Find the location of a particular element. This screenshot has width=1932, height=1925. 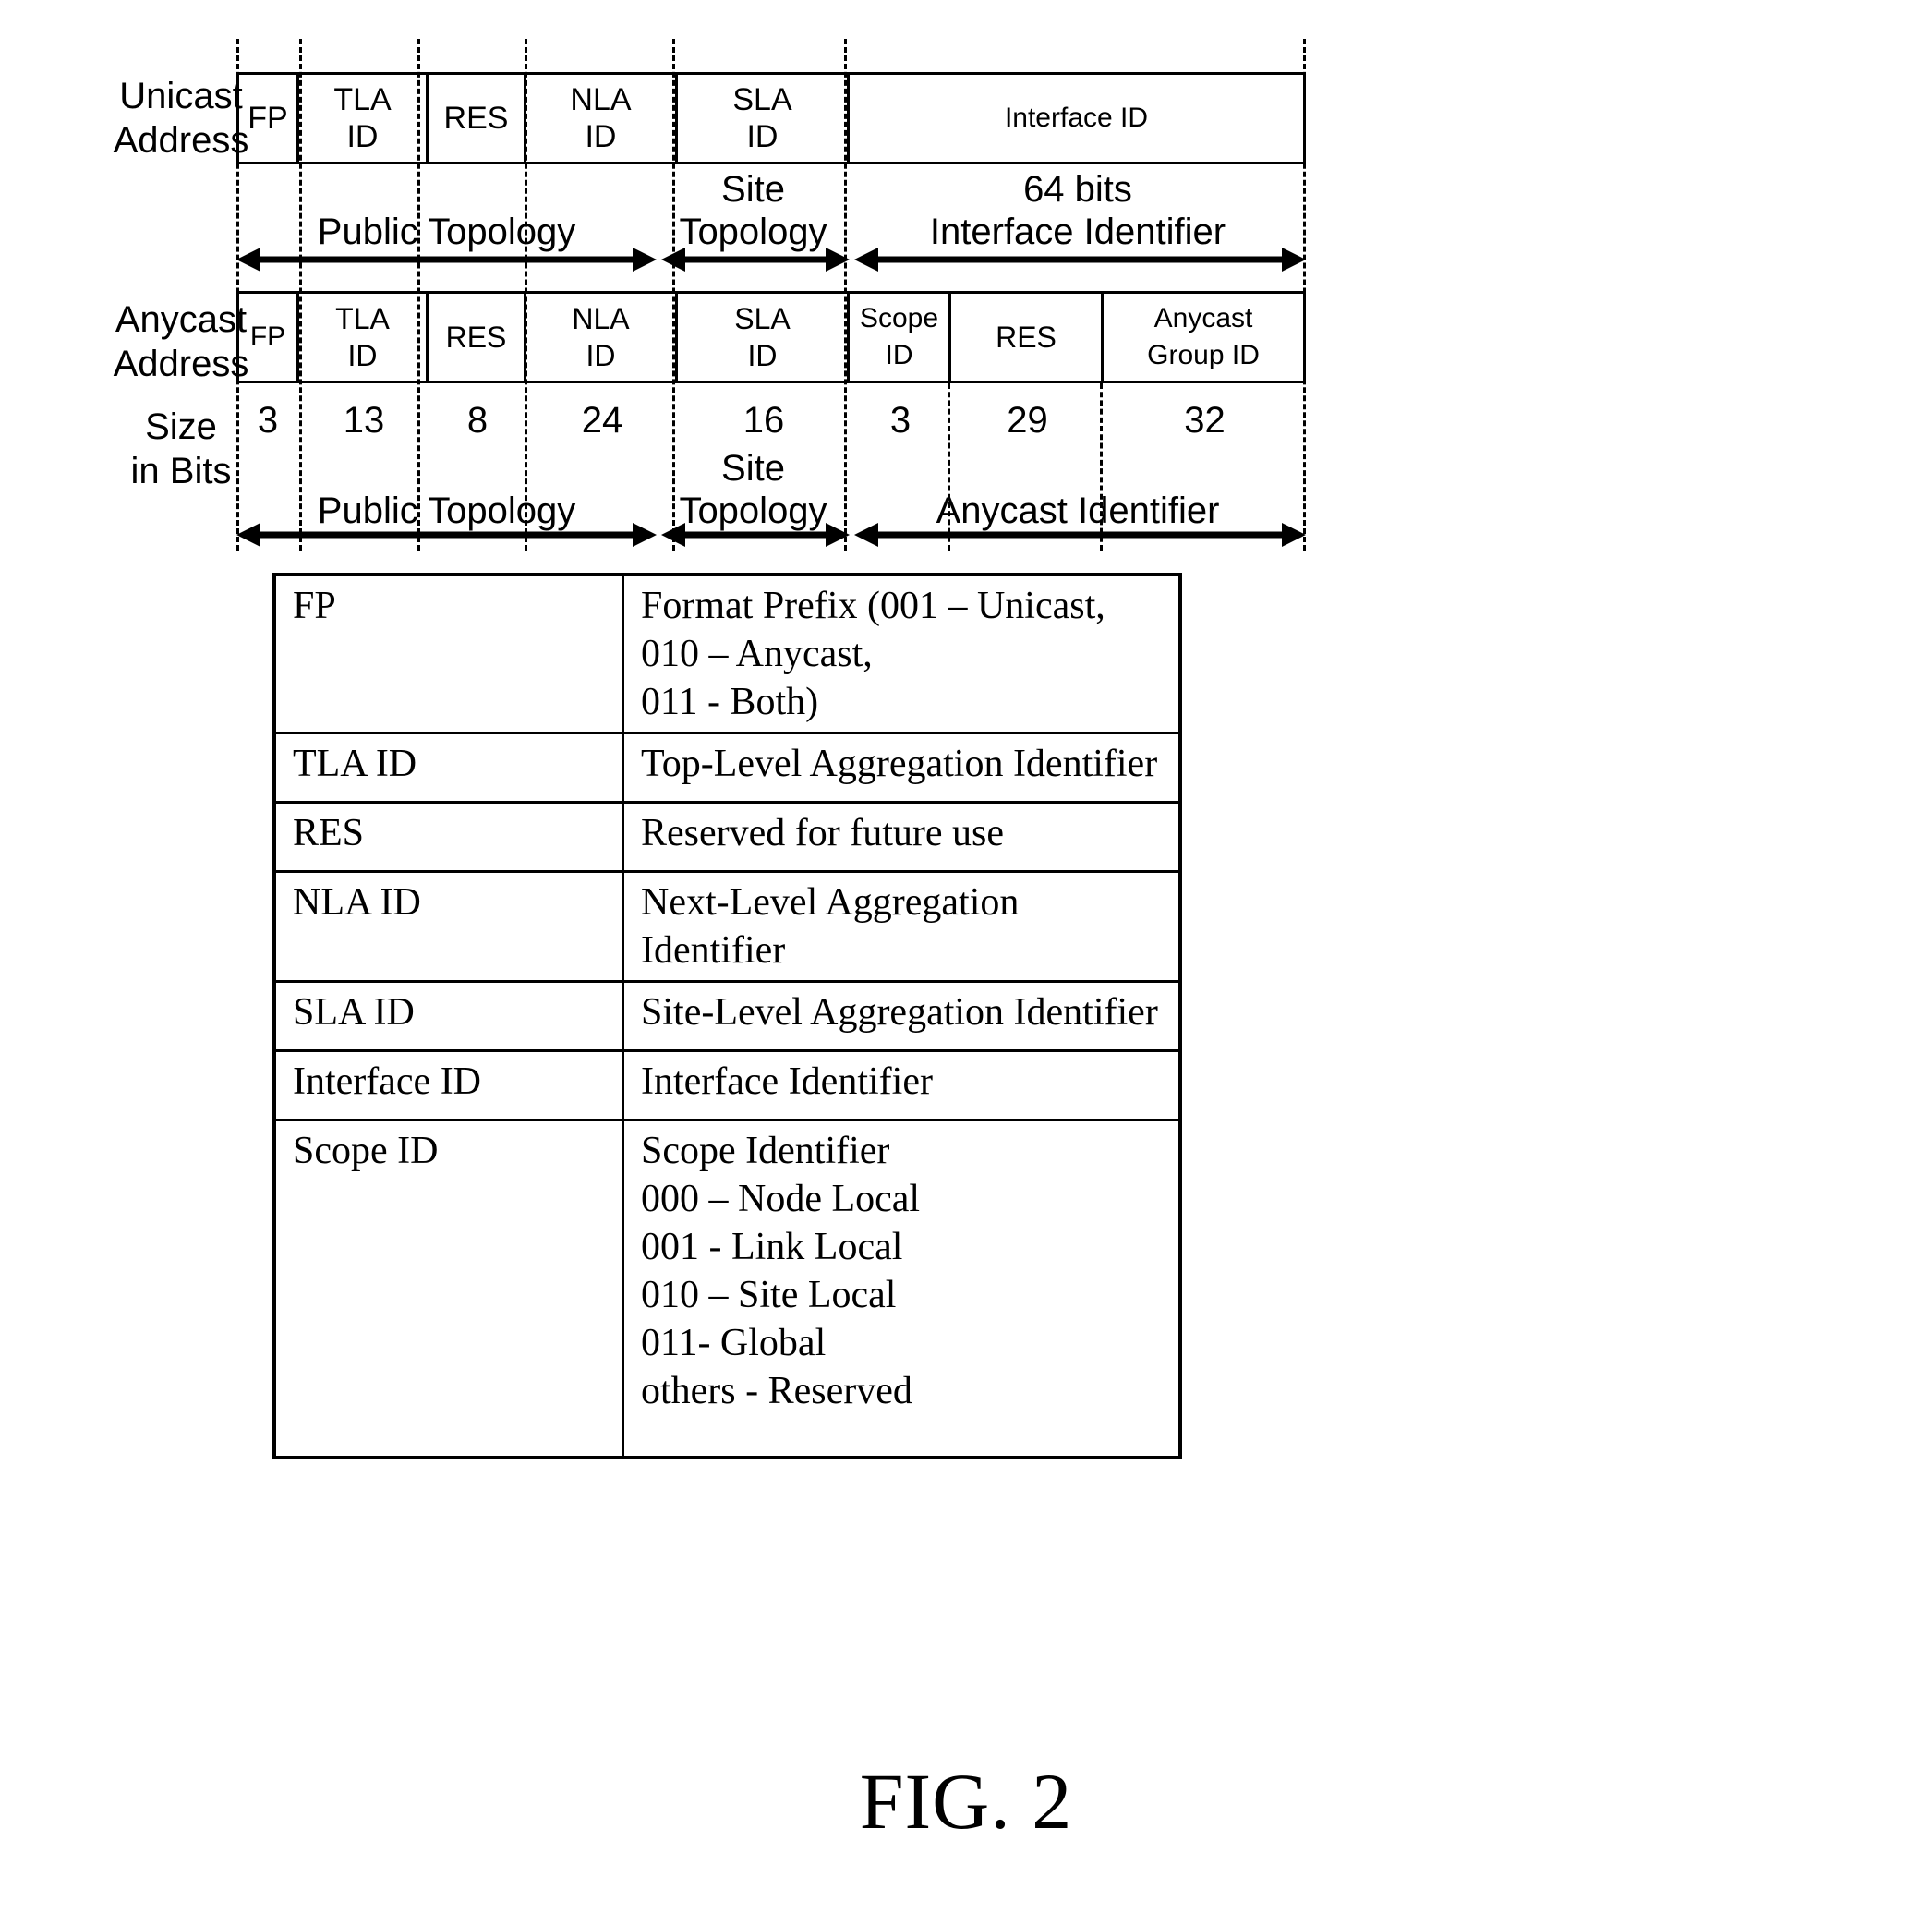

unicast-band-site-topology: Site Topology is located at coordinates (753, 210).